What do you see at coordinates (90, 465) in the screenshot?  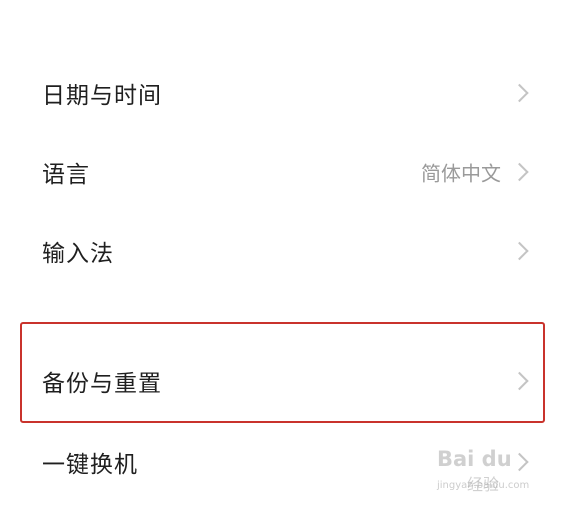 I see `settings-item-label: 一键换机` at bounding box center [90, 465].